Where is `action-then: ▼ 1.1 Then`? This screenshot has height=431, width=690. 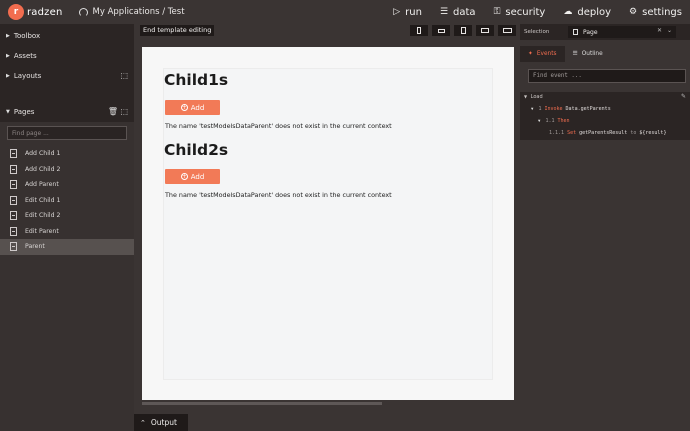
action-then: ▼ 1.1 Then is located at coordinates (554, 121).